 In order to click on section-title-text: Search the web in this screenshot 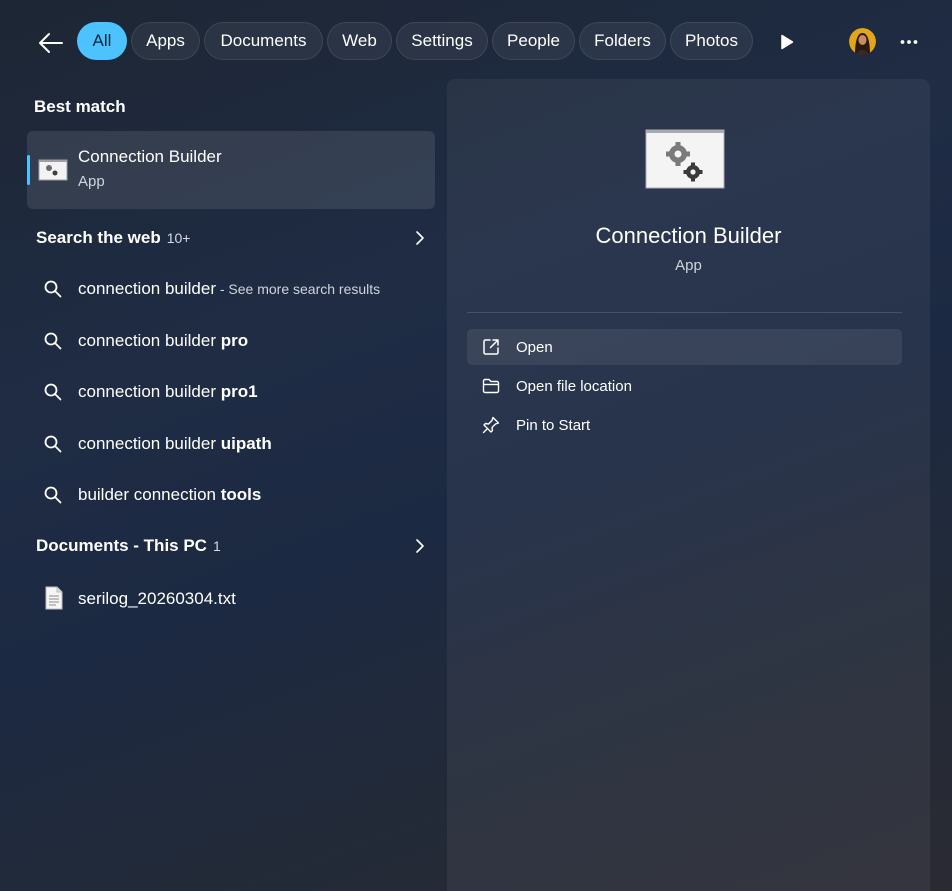, I will do `click(98, 237)`.